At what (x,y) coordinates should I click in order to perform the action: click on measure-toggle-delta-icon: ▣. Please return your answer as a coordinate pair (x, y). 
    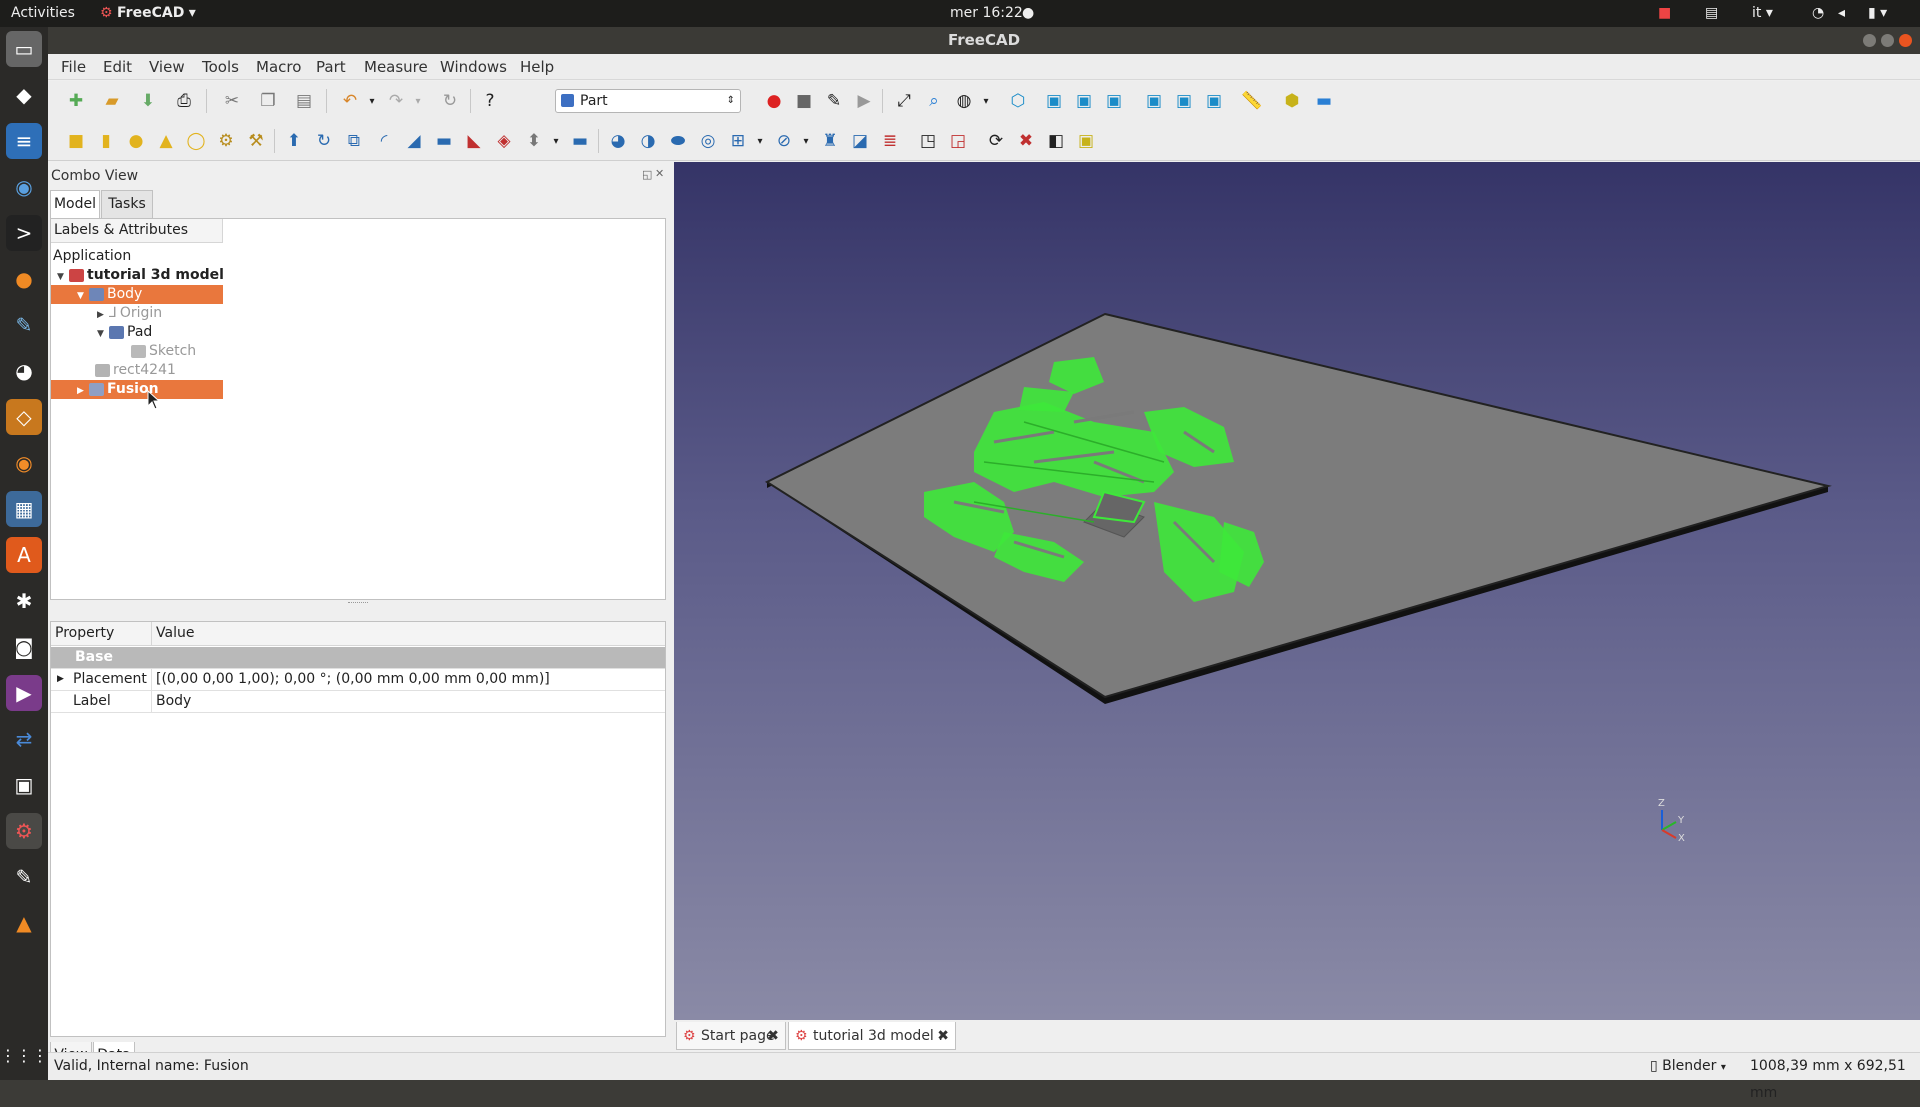
    Looking at the image, I should click on (1086, 141).